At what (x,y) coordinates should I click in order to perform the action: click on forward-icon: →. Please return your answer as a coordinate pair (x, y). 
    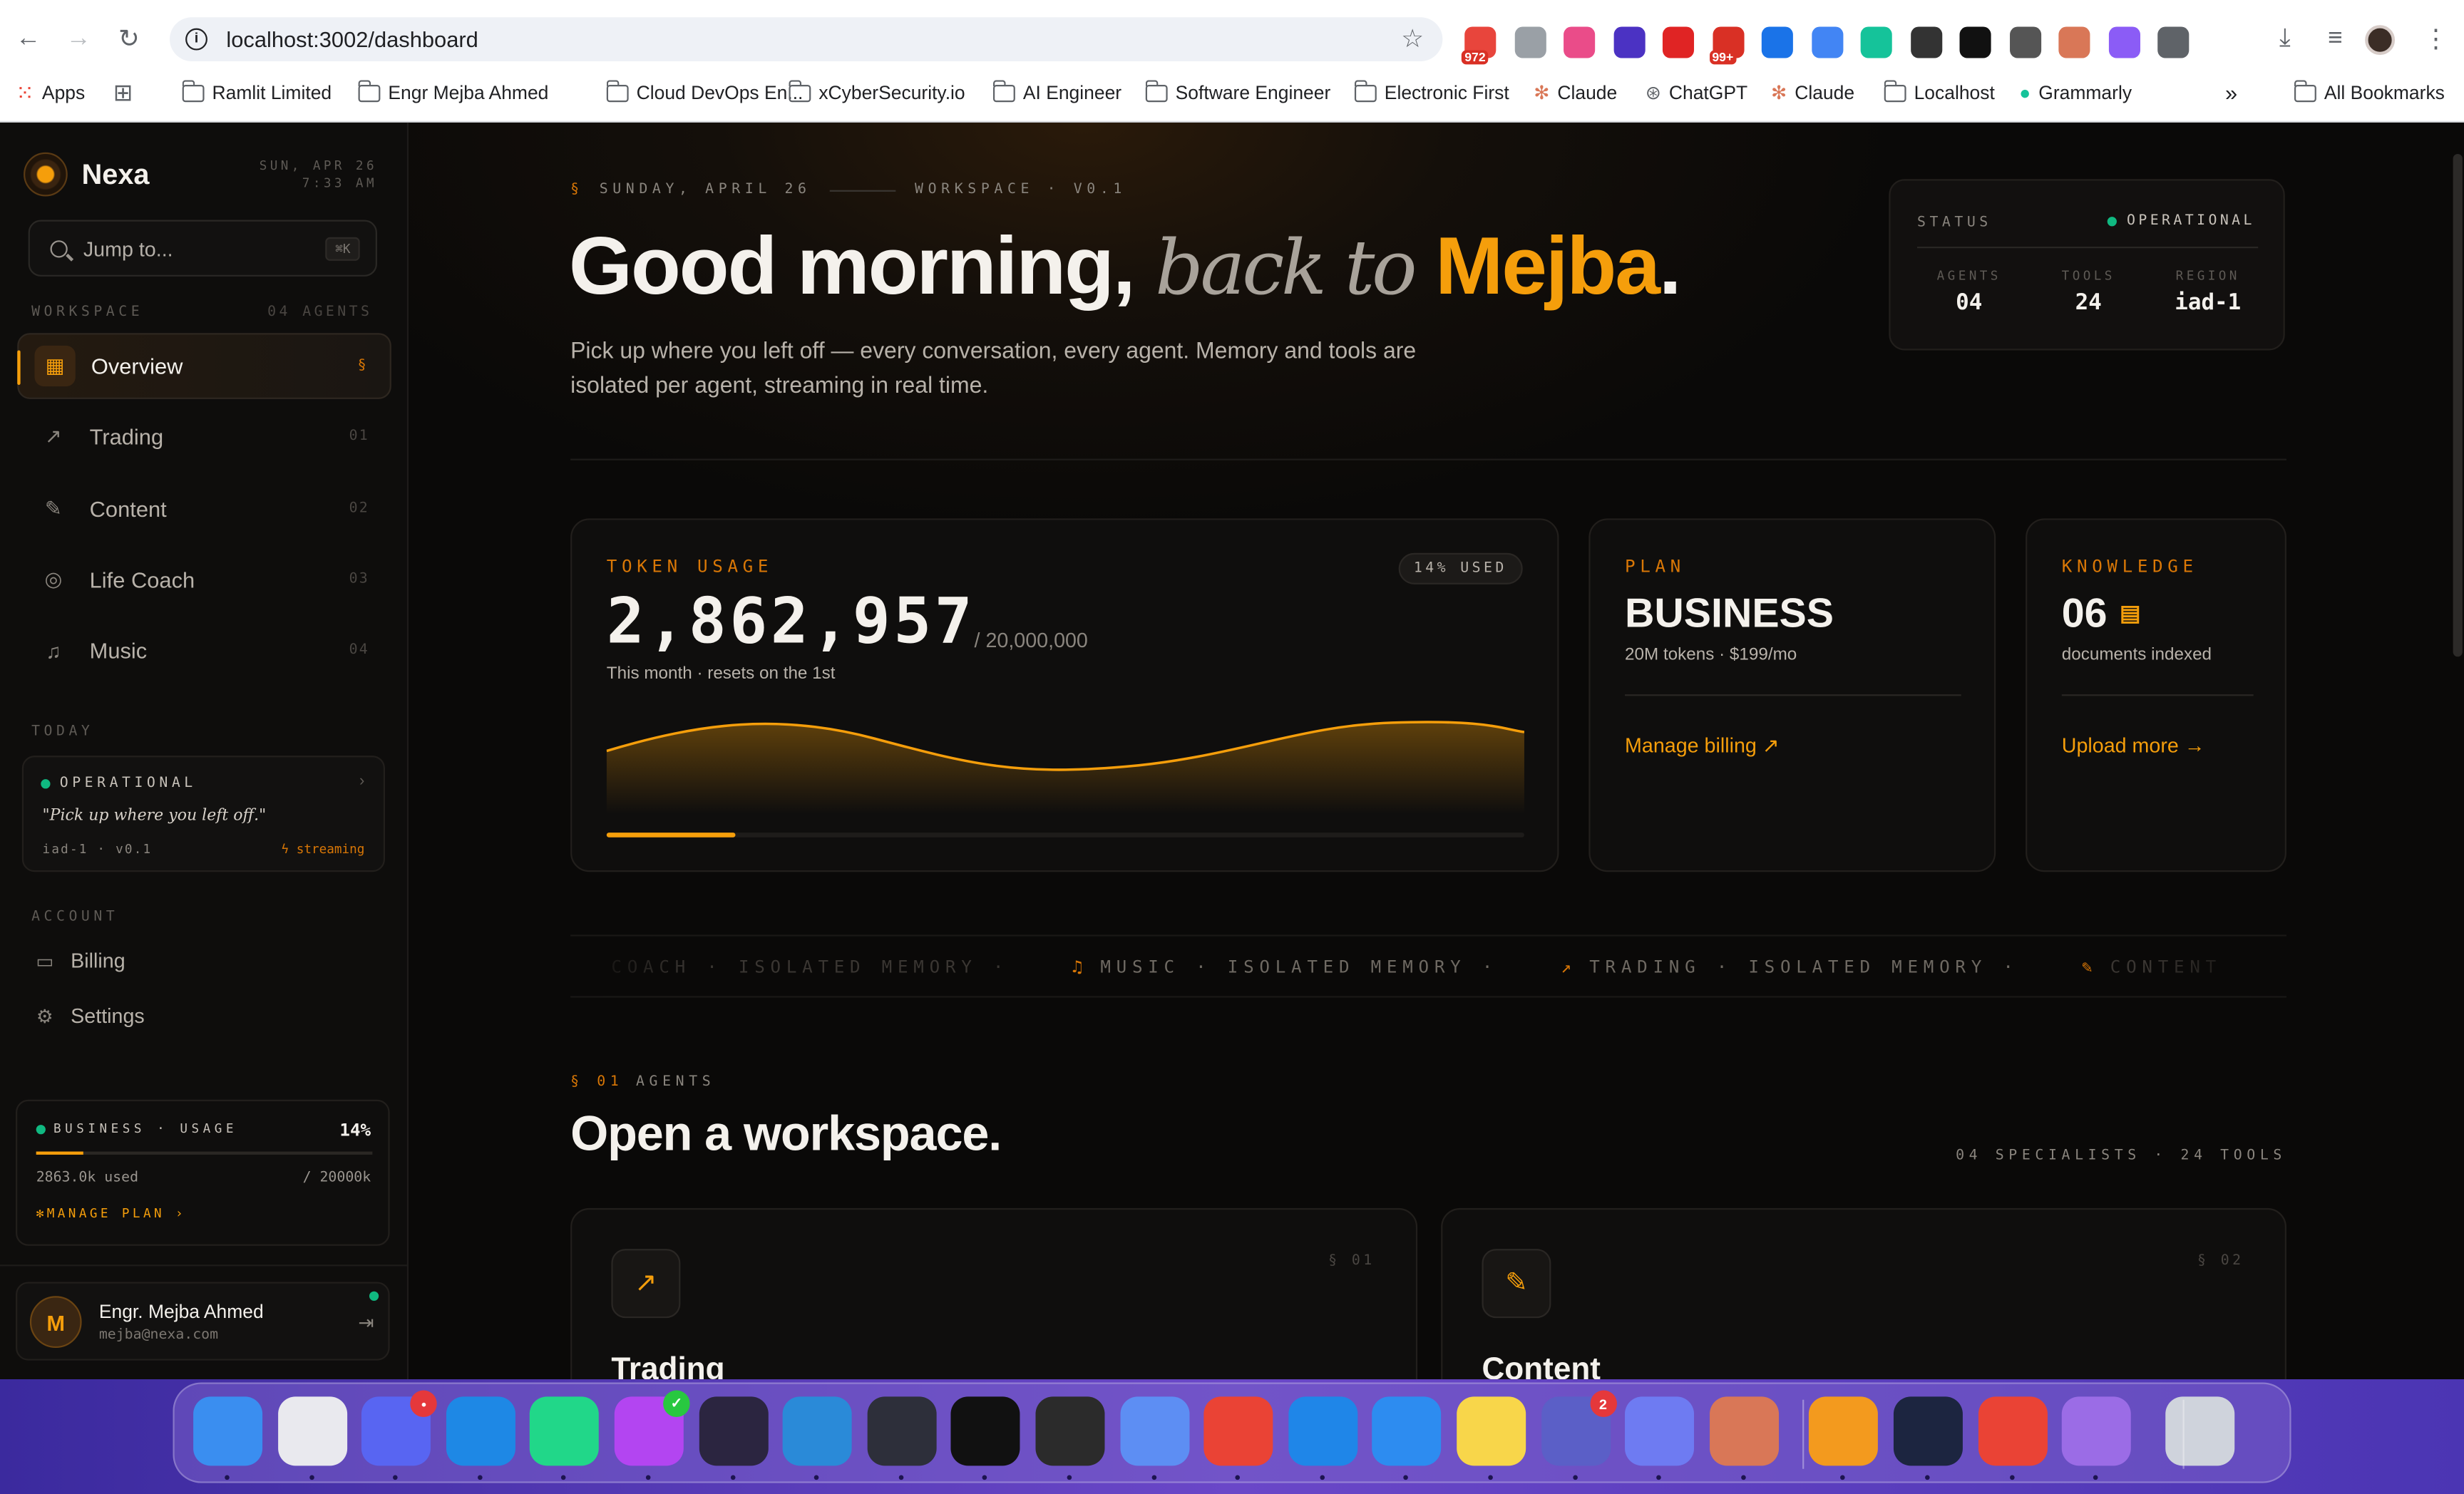
    Looking at the image, I should click on (78, 39).